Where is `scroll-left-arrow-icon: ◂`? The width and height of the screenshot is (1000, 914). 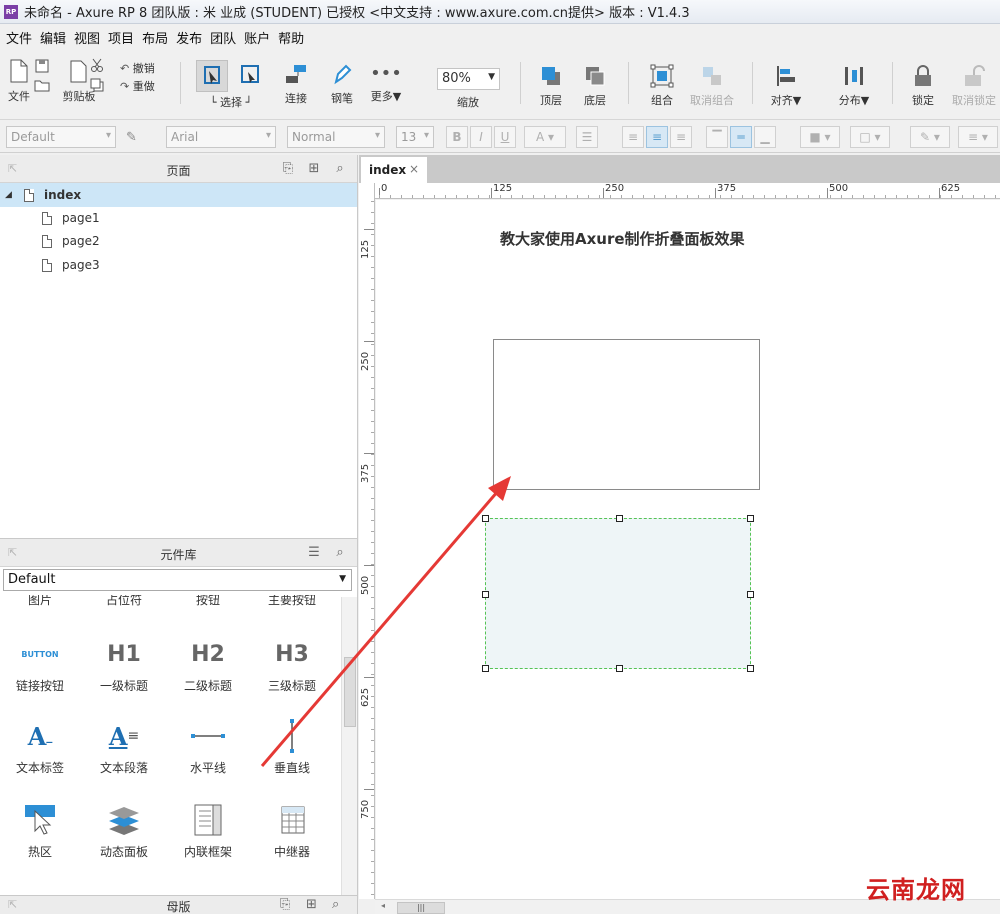
scroll-left-arrow-icon: ◂ is located at coordinates (383, 905).